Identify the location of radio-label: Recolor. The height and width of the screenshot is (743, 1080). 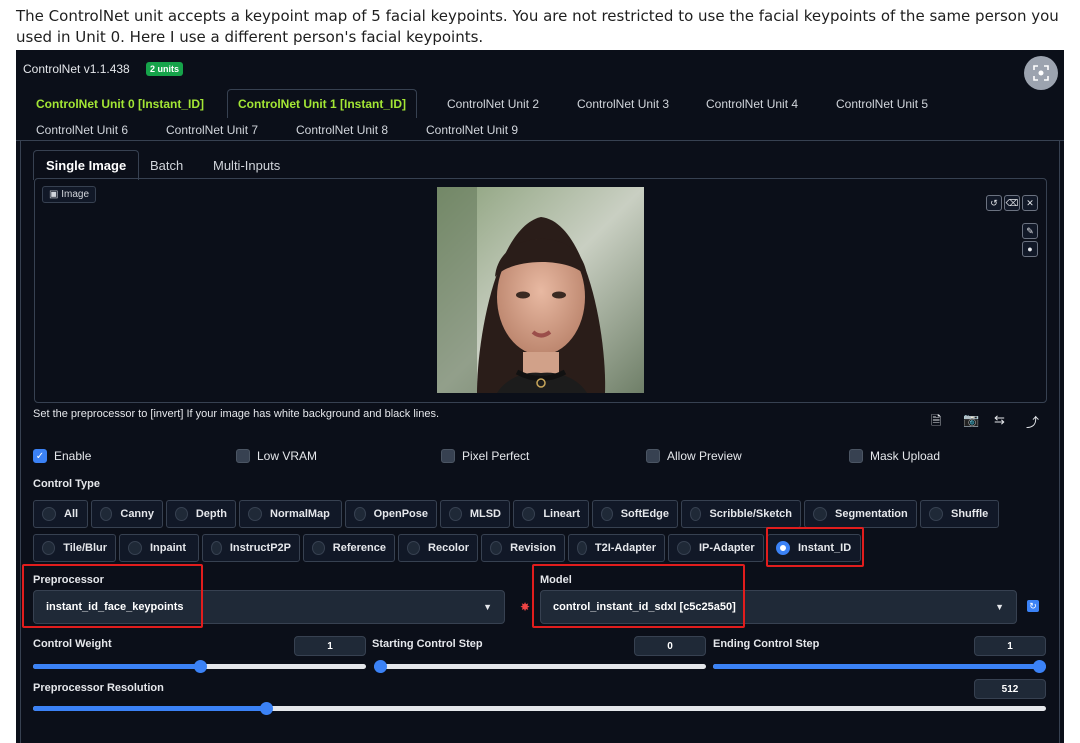
(448, 548).